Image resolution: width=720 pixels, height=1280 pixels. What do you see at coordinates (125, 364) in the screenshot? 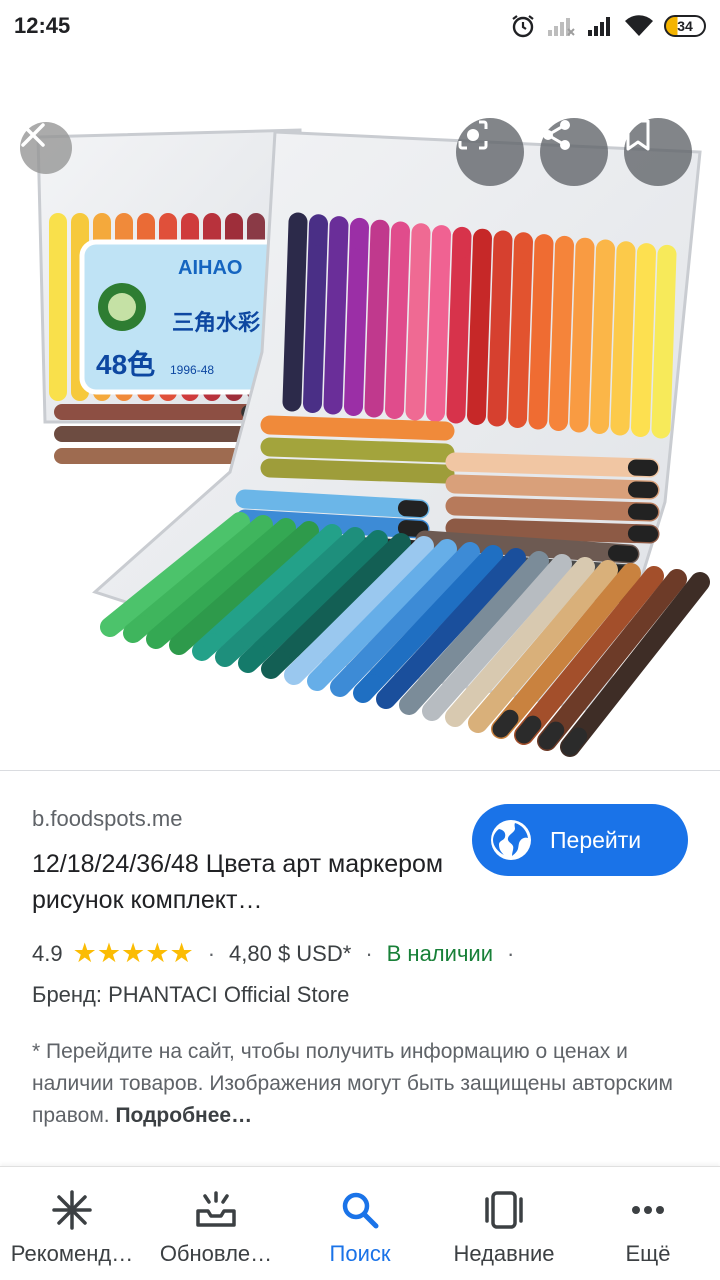
I see `package-count: 48色` at bounding box center [125, 364].